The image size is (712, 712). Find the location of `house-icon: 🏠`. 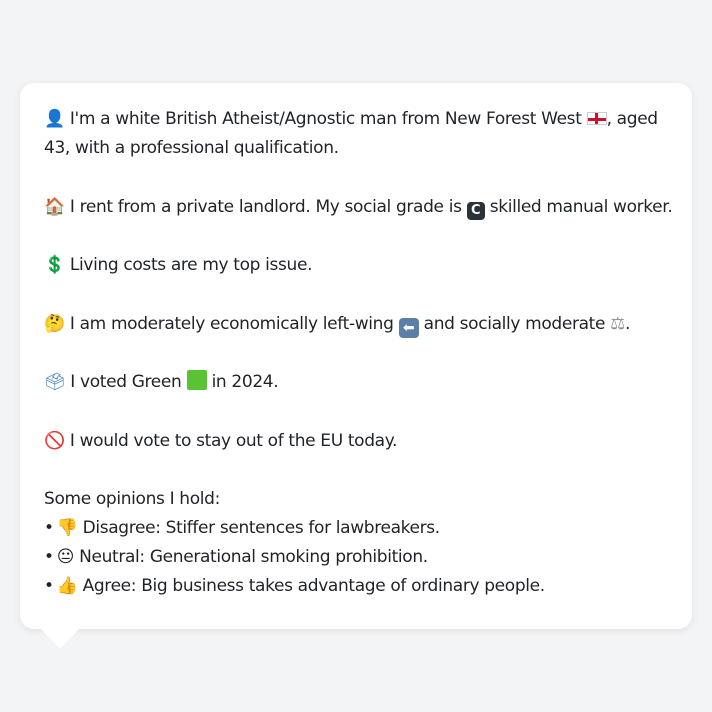

house-icon: 🏠 is located at coordinates (54, 206).